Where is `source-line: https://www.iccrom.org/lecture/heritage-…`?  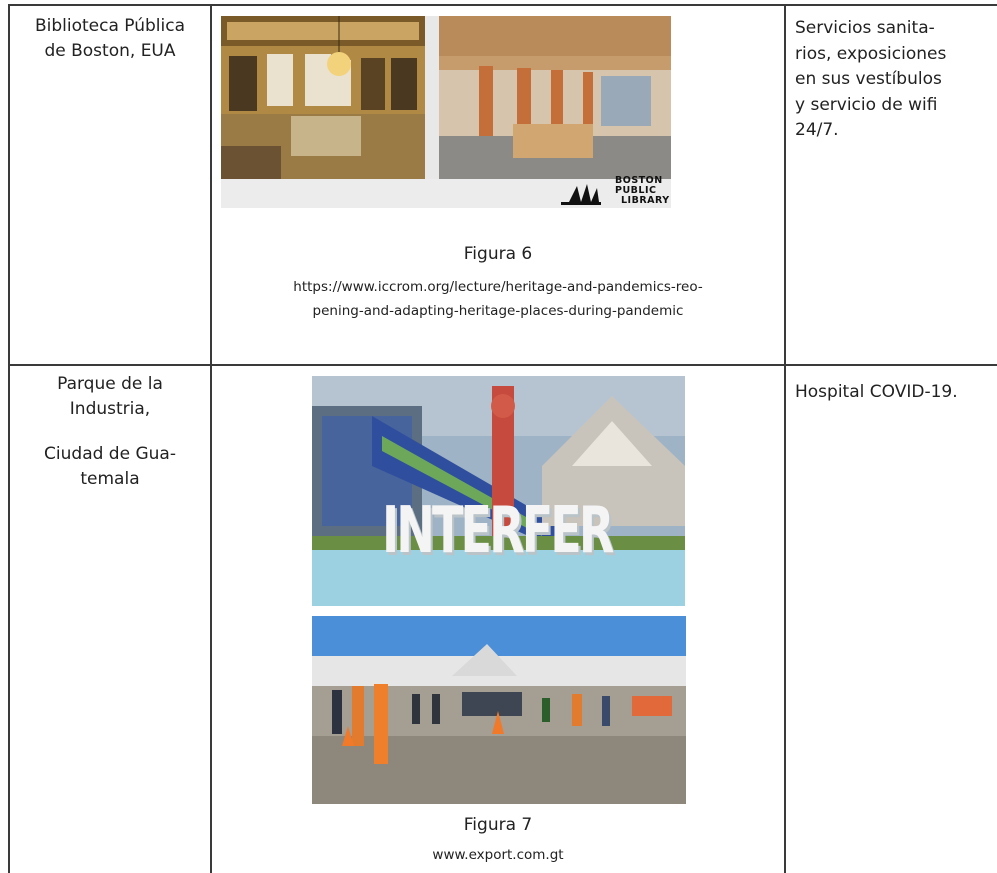 source-line: https://www.iccrom.org/lecture/heritage-… is located at coordinates (498, 287).